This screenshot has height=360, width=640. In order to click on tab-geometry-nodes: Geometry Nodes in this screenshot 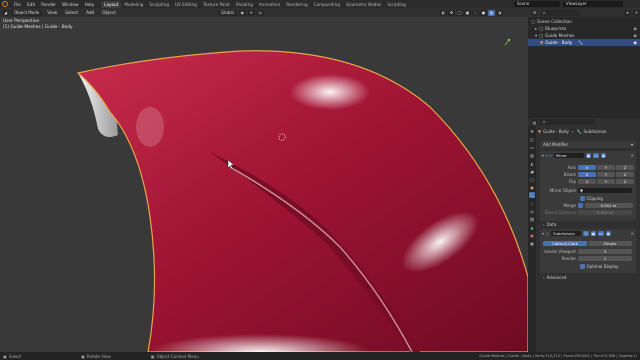, I will do `click(363, 4)`.